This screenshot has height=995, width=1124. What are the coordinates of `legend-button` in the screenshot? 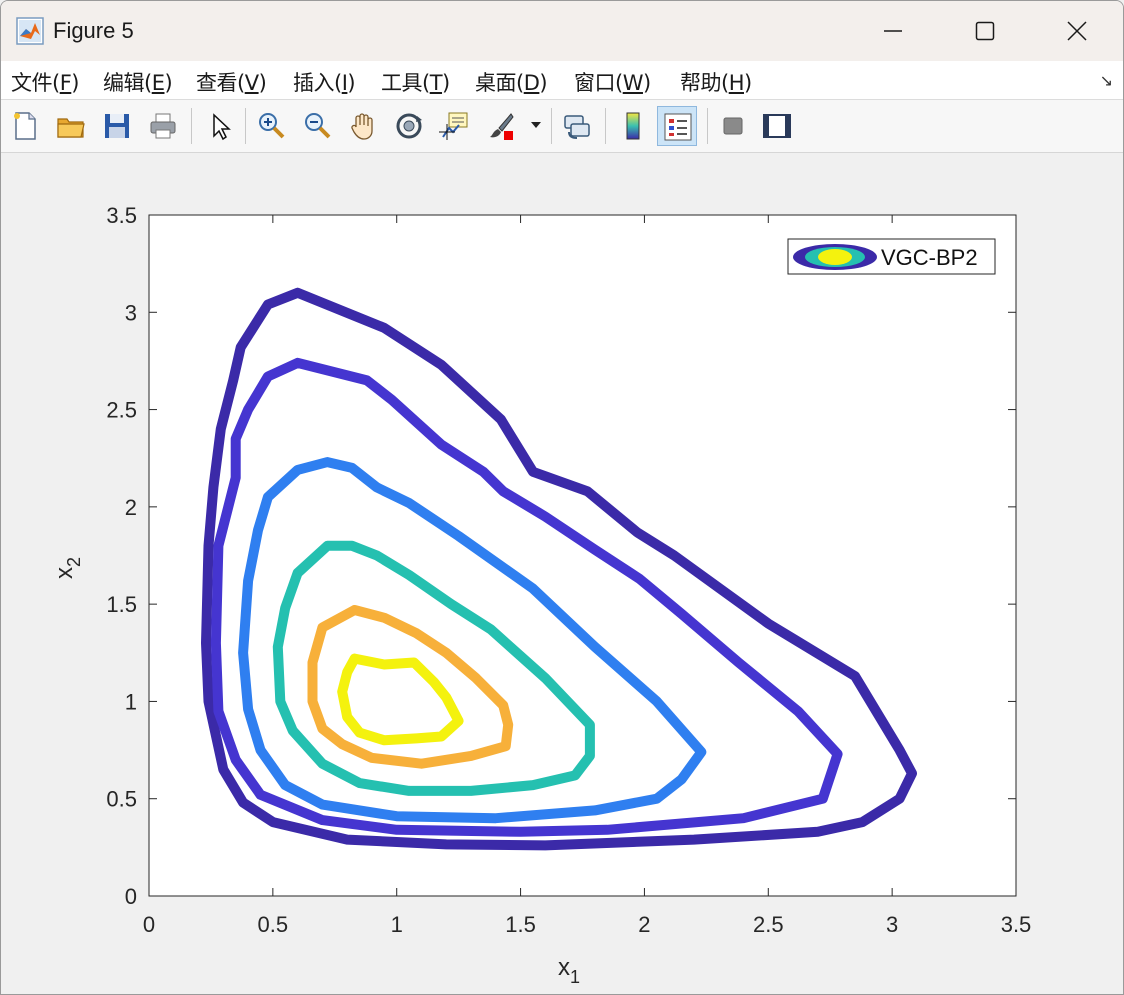 It's located at (677, 126).